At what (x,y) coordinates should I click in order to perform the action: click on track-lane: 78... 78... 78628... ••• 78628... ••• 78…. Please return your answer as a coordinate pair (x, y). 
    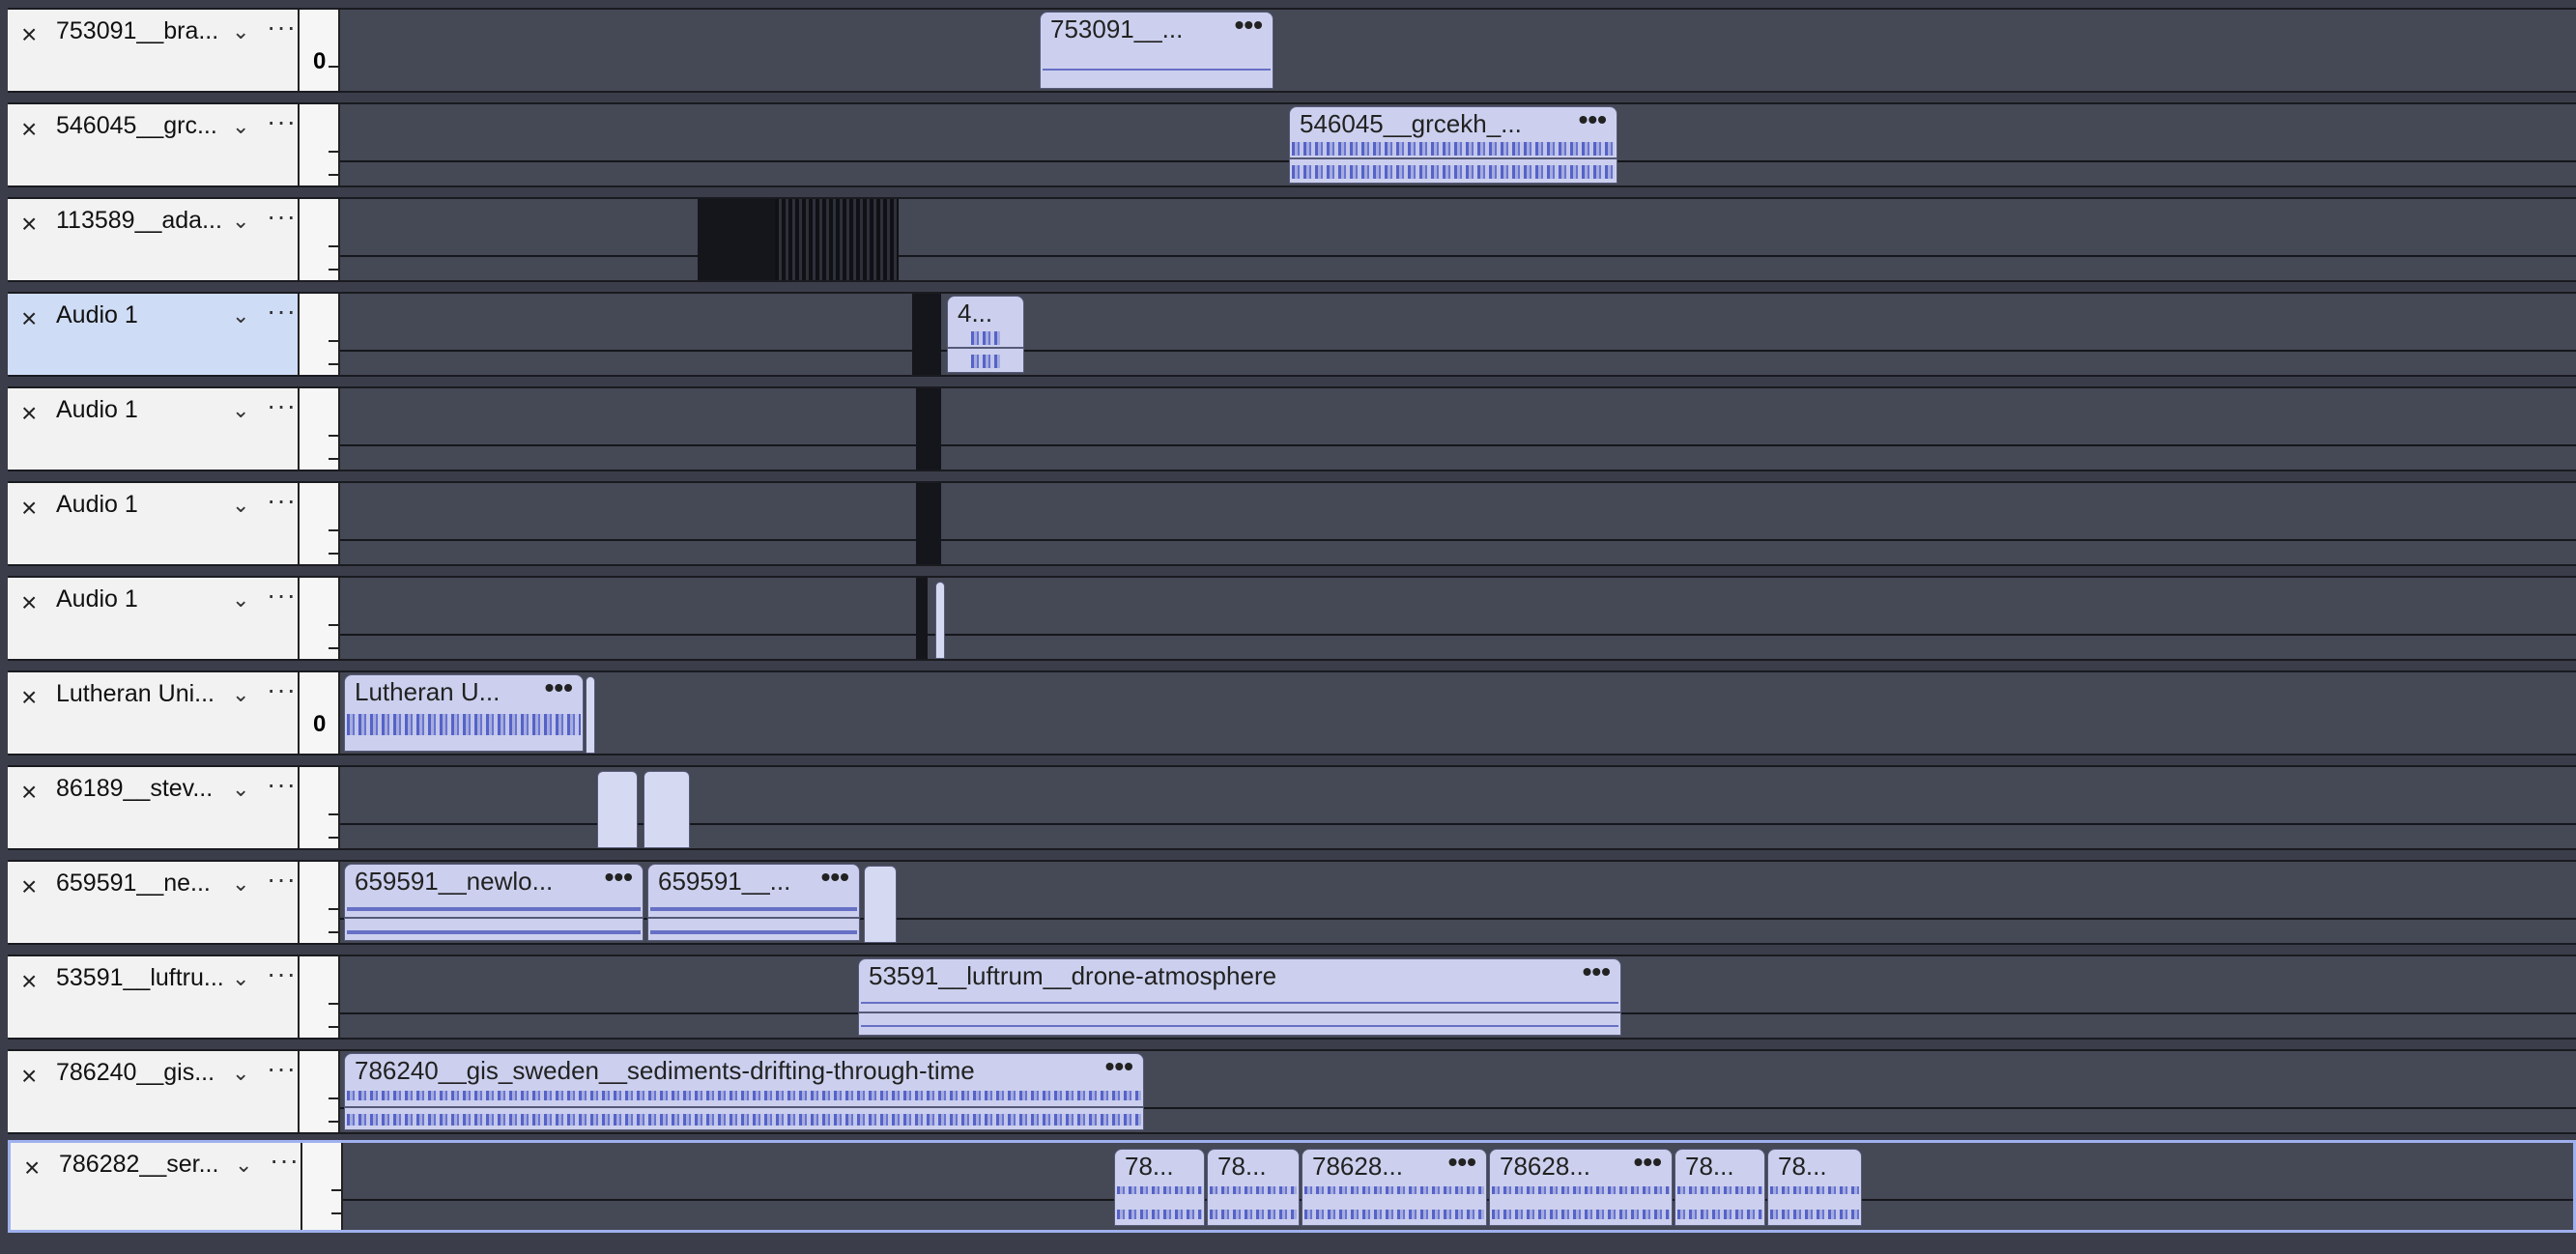
    Looking at the image, I should click on (1458, 1186).